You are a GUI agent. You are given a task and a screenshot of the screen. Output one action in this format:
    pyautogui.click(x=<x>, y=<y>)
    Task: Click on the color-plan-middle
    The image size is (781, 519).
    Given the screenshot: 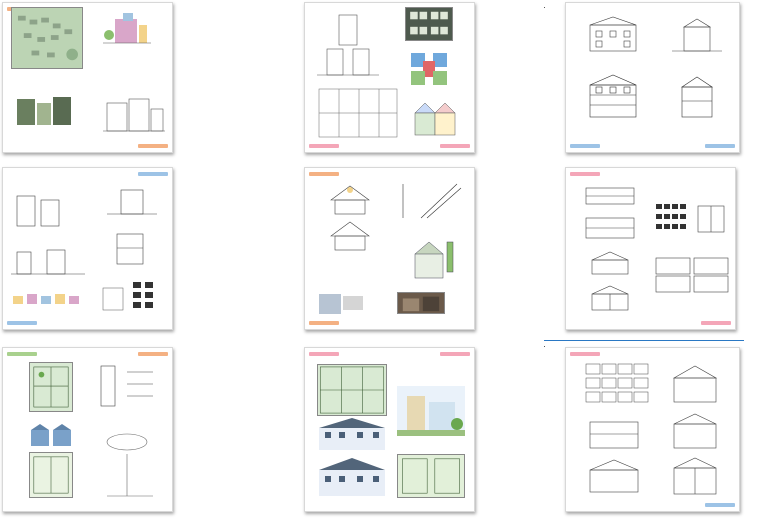 What is the action you would take?
    pyautogui.click(x=429, y=69)
    